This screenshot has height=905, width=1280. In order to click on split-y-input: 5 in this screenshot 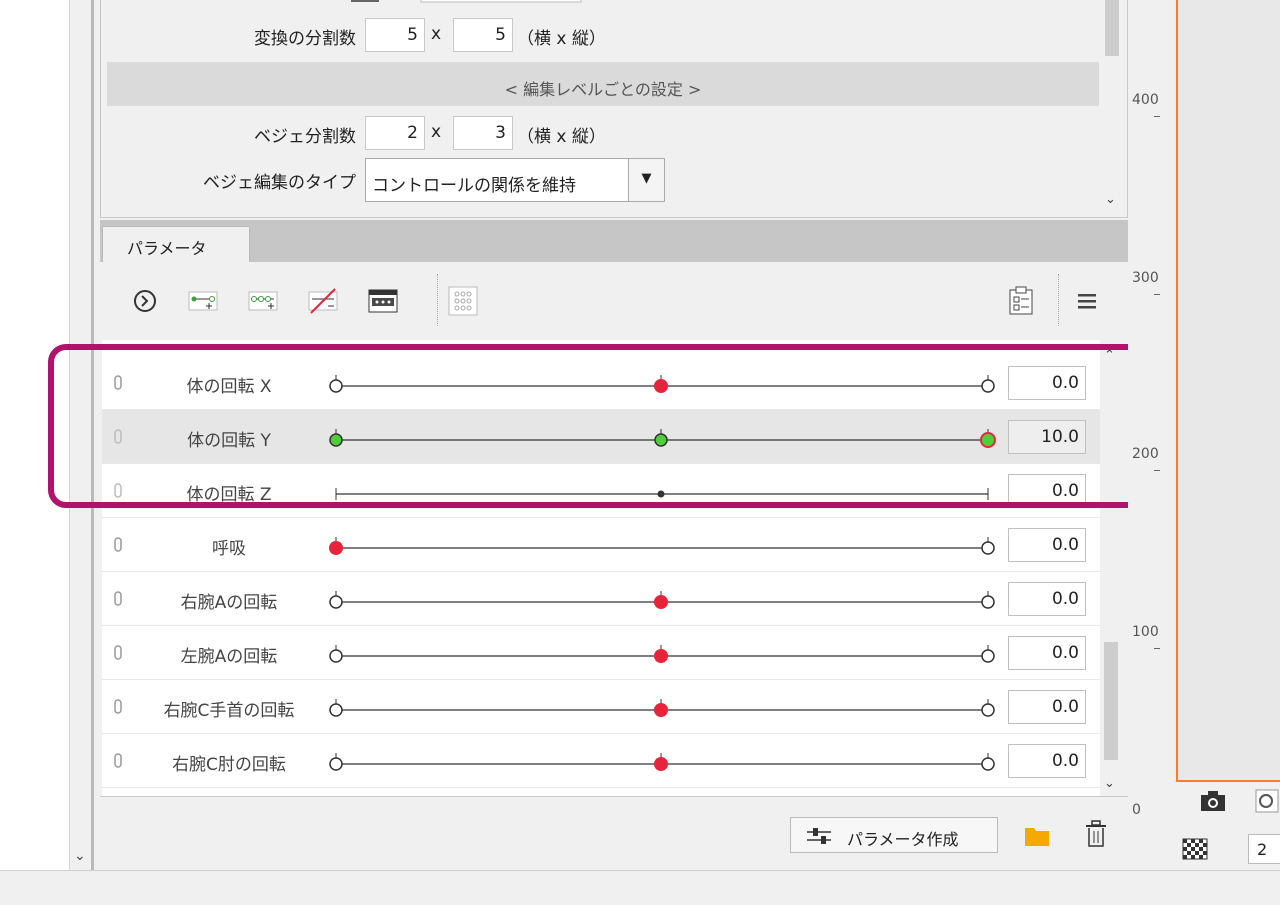, I will do `click(483, 35)`.